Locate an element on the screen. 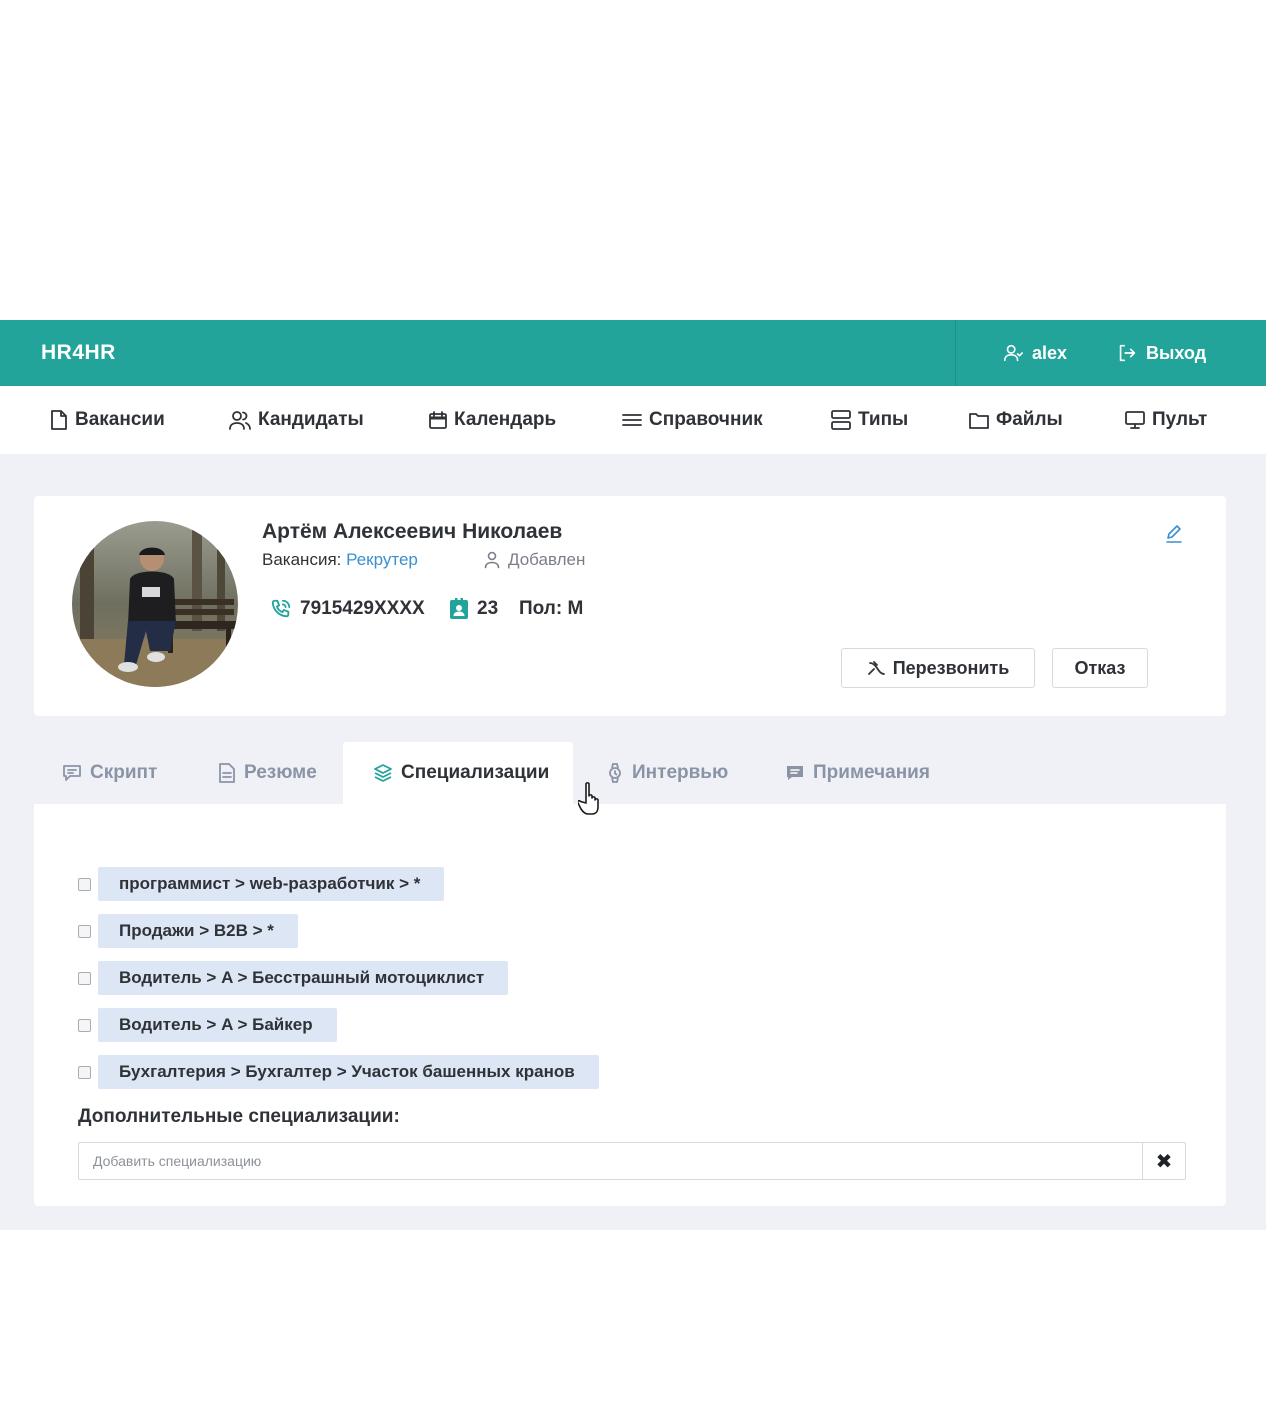 The image size is (1266, 1417). logout-icon is located at coordinates (1127, 353).